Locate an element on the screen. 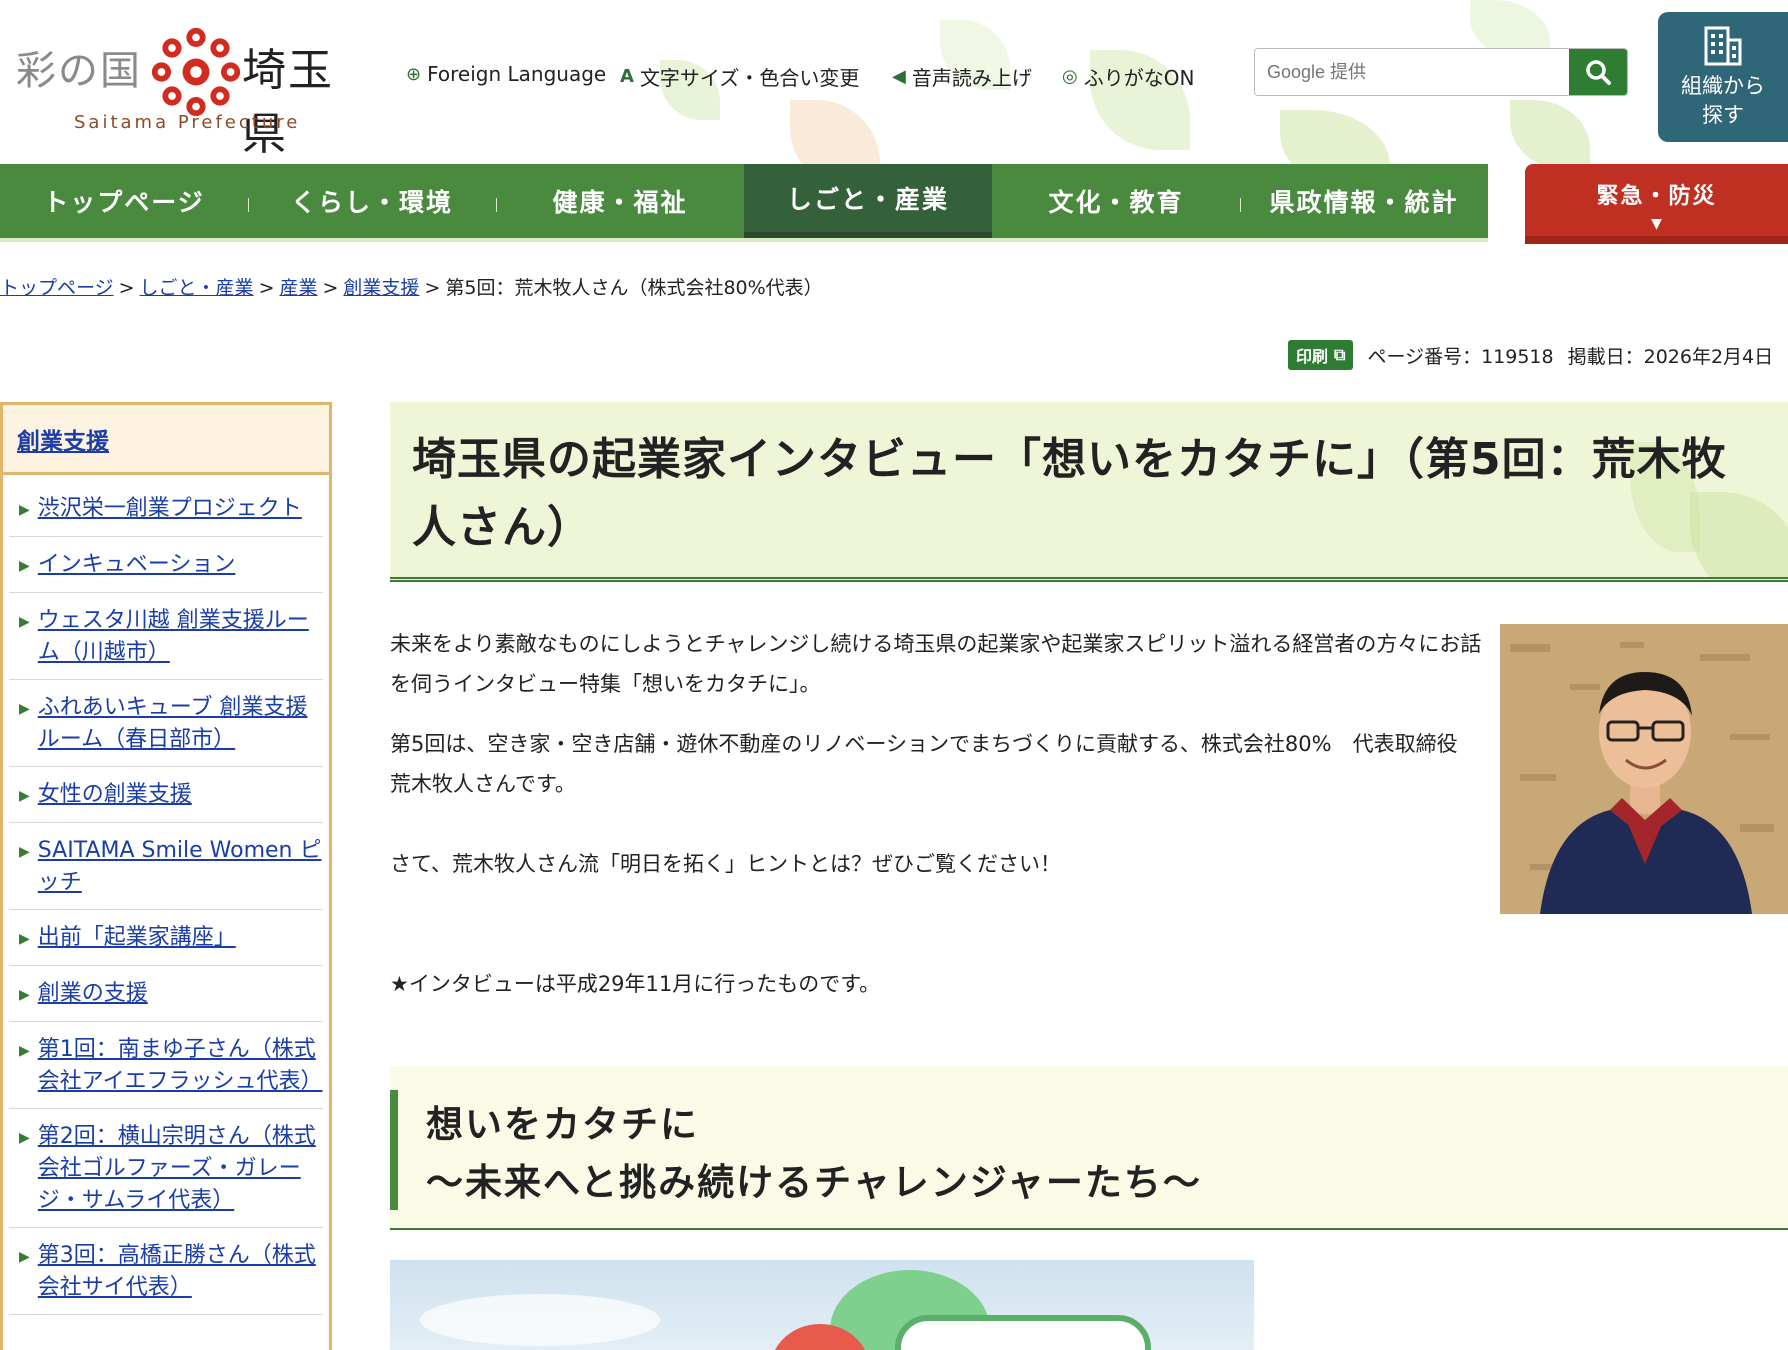 The image size is (1788, 1350). sidebar-item: ▶ 第3回：高橋正勝さん（株式会社サイ代表） is located at coordinates (166, 1271).